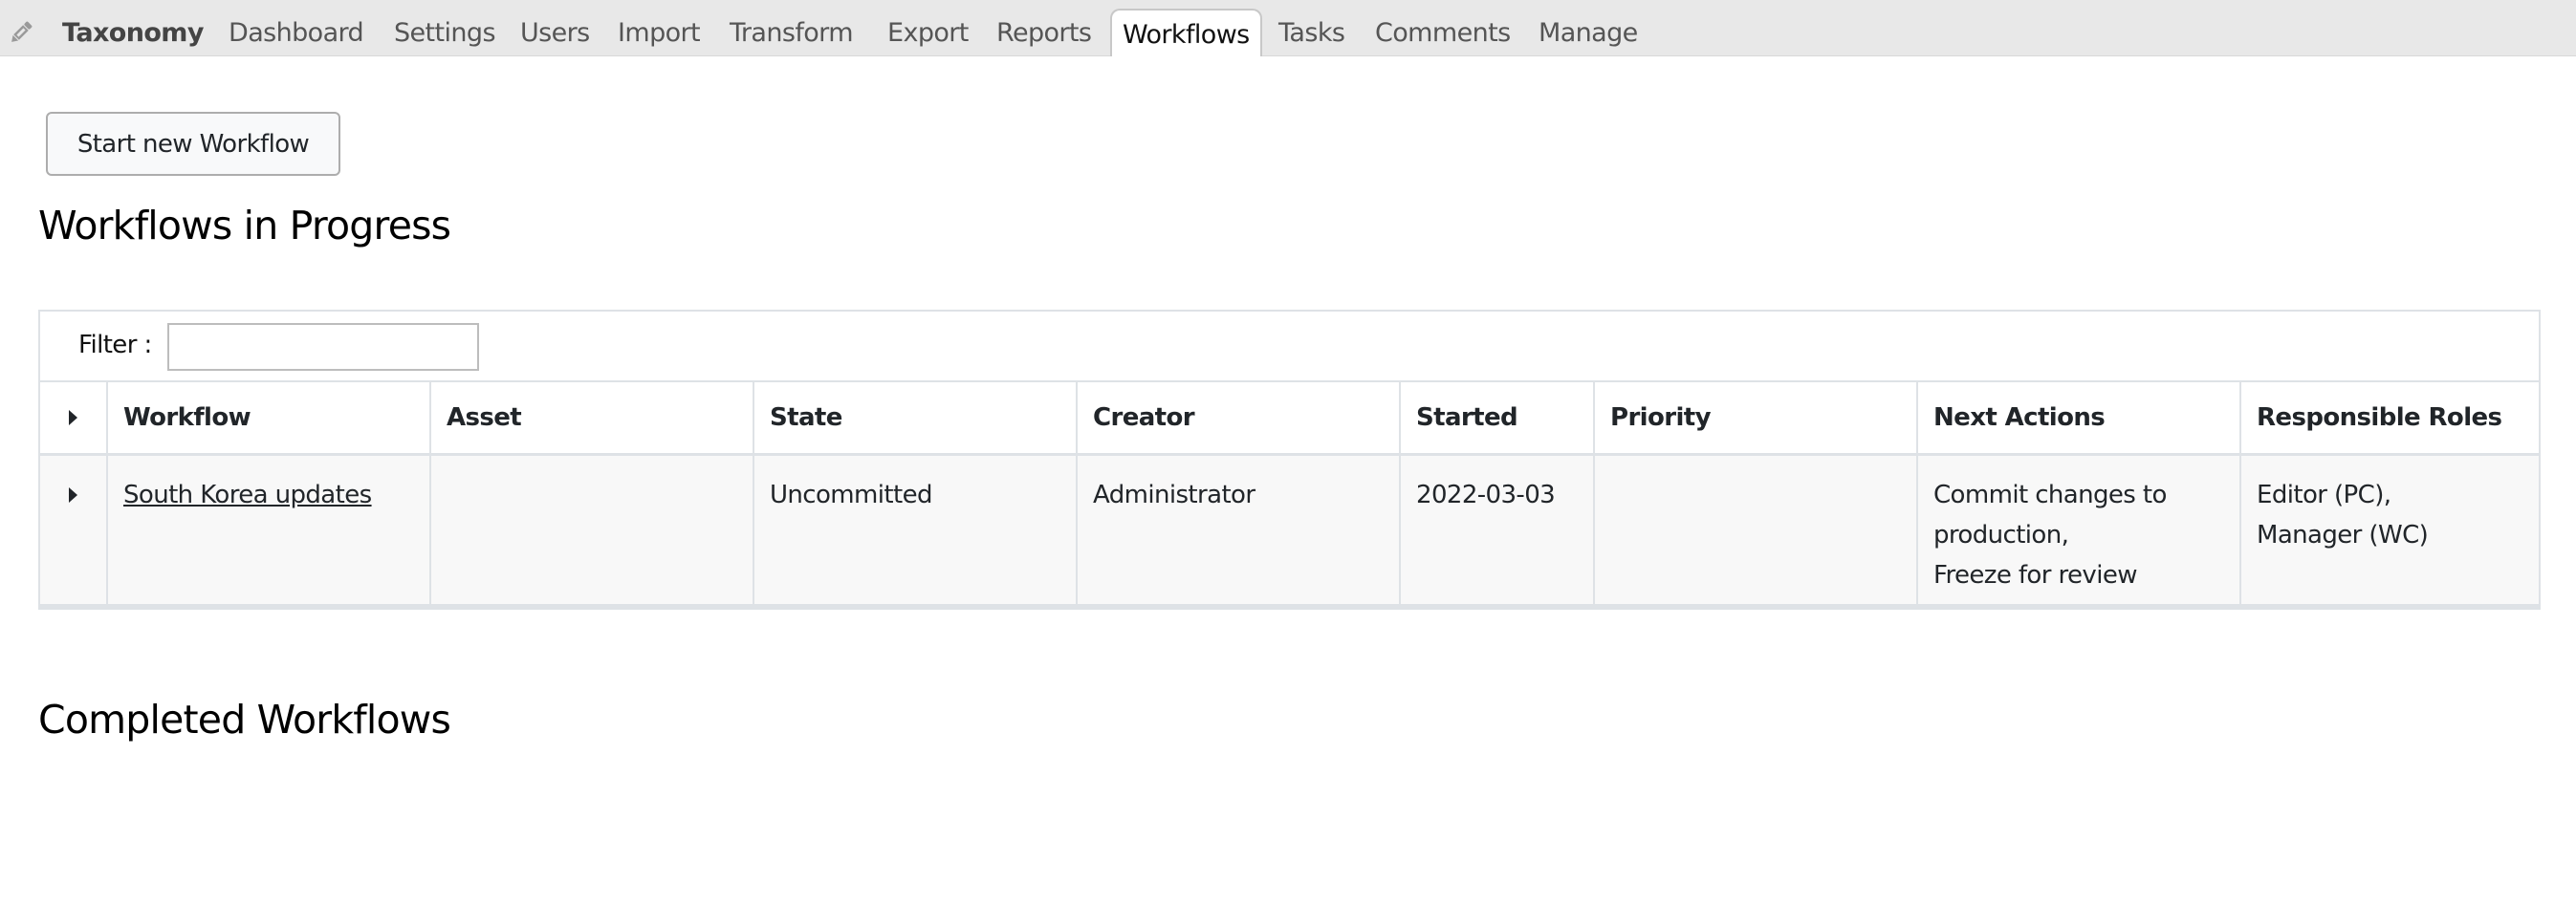 The height and width of the screenshot is (906, 2576). What do you see at coordinates (269, 419) in the screenshot?
I see `column-header-workflow: Workflow` at bounding box center [269, 419].